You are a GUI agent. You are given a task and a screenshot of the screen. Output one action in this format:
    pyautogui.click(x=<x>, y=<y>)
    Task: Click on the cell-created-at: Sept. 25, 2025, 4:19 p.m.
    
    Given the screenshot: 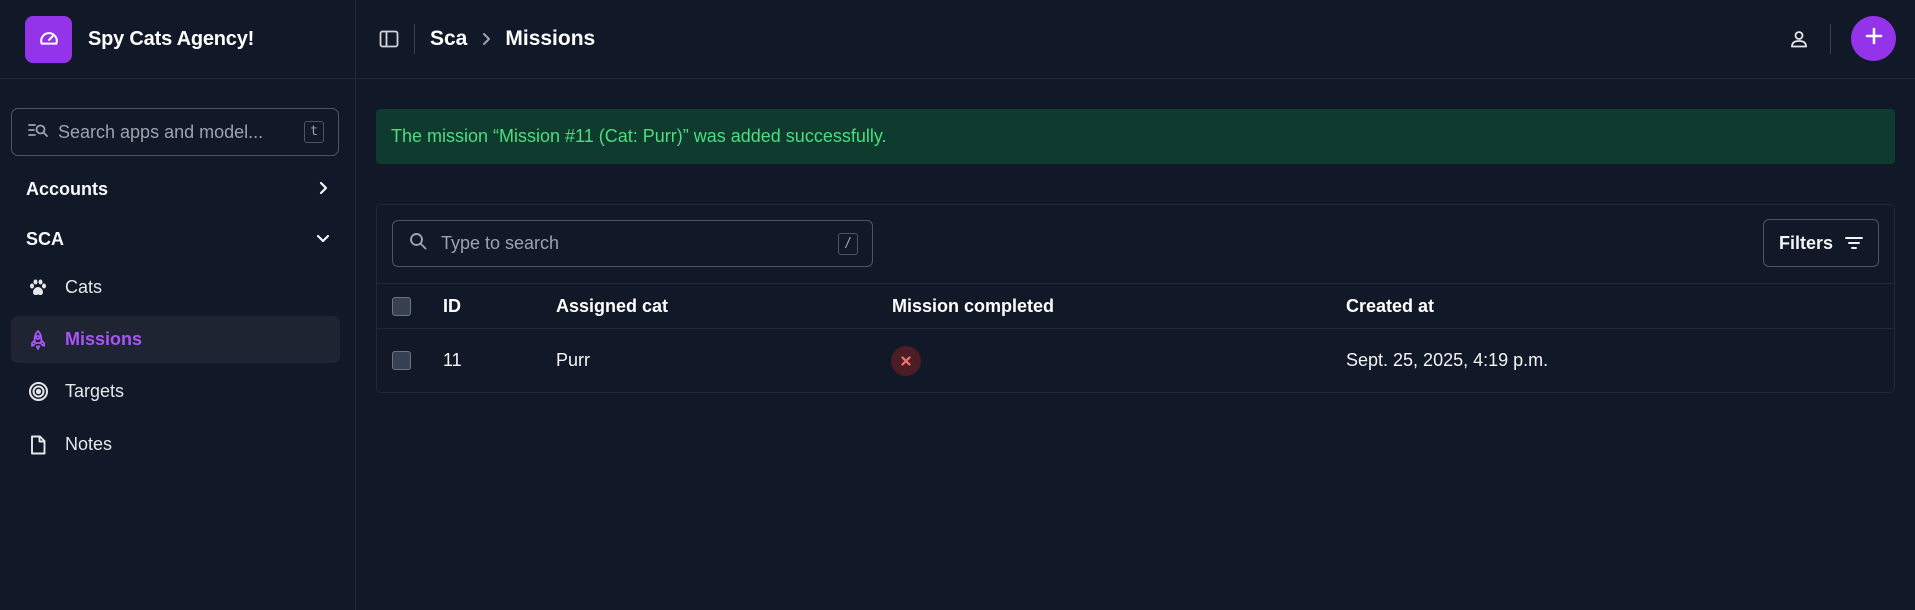 What is the action you would take?
    pyautogui.click(x=1447, y=360)
    